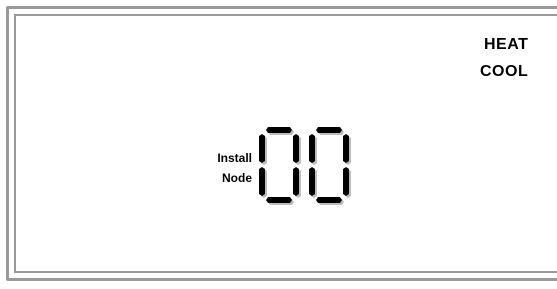  Describe the element at coordinates (504, 71) in the screenshot. I see `cool-mode-indicator: COOL` at that location.